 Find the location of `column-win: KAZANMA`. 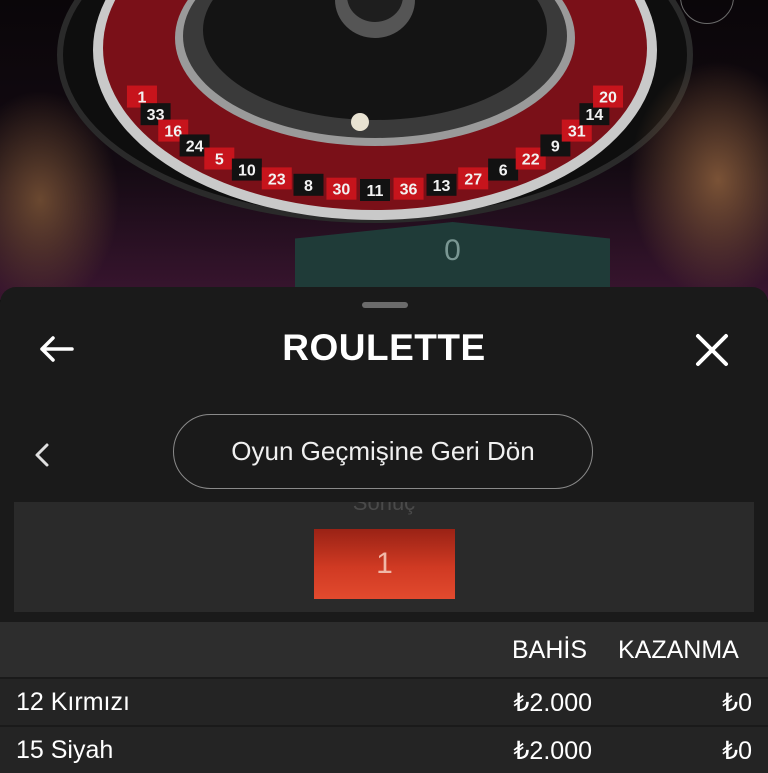

column-win: KAZANMA is located at coordinates (678, 650).